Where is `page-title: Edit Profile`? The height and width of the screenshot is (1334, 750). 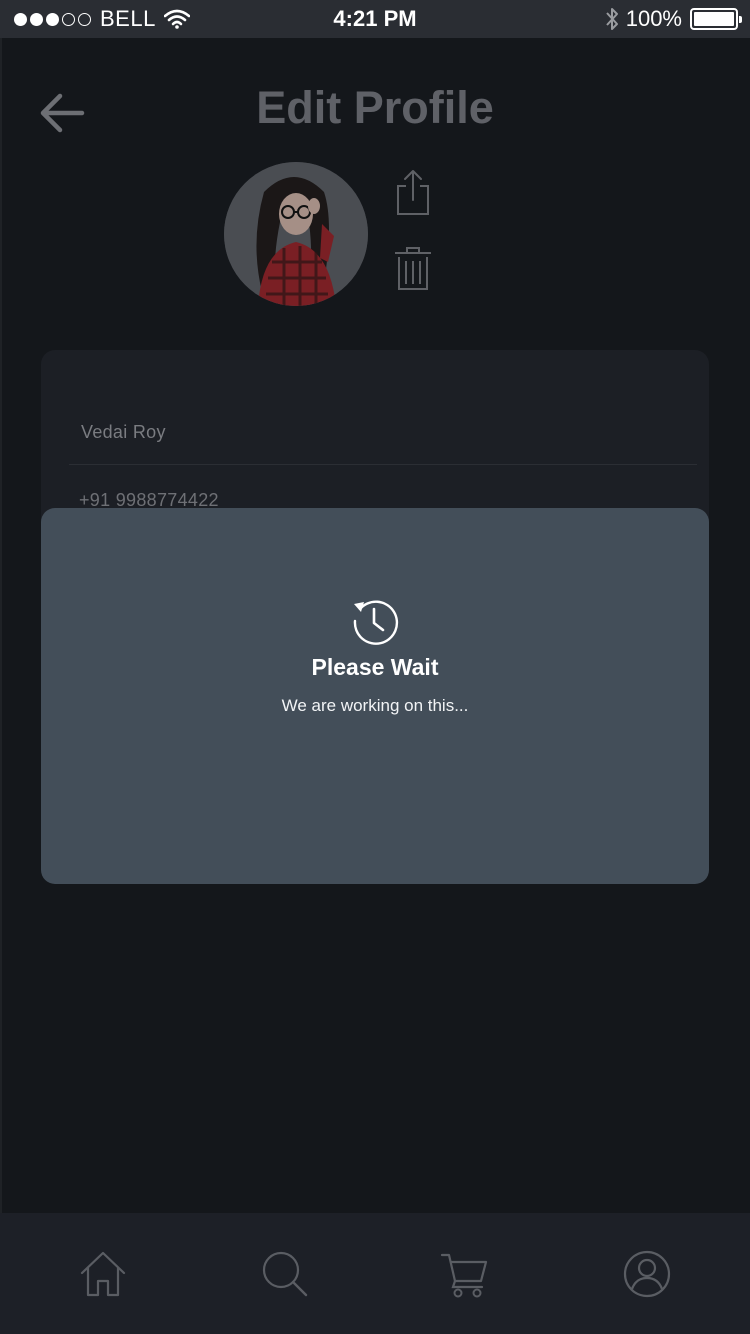 page-title: Edit Profile is located at coordinates (375, 107).